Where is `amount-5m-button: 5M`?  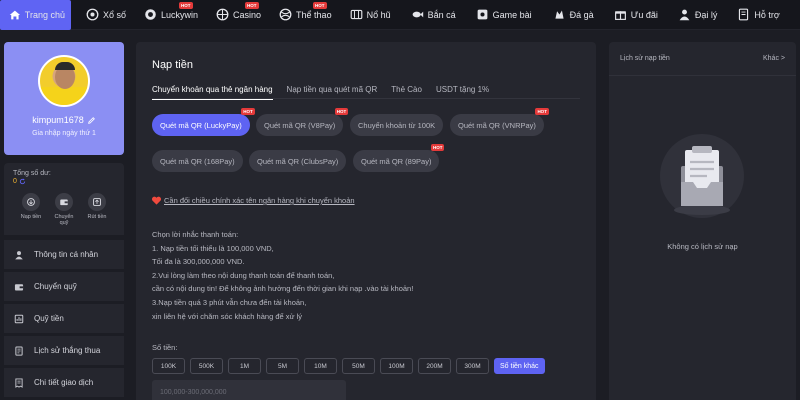
amount-5m-button: 5M is located at coordinates (282, 366).